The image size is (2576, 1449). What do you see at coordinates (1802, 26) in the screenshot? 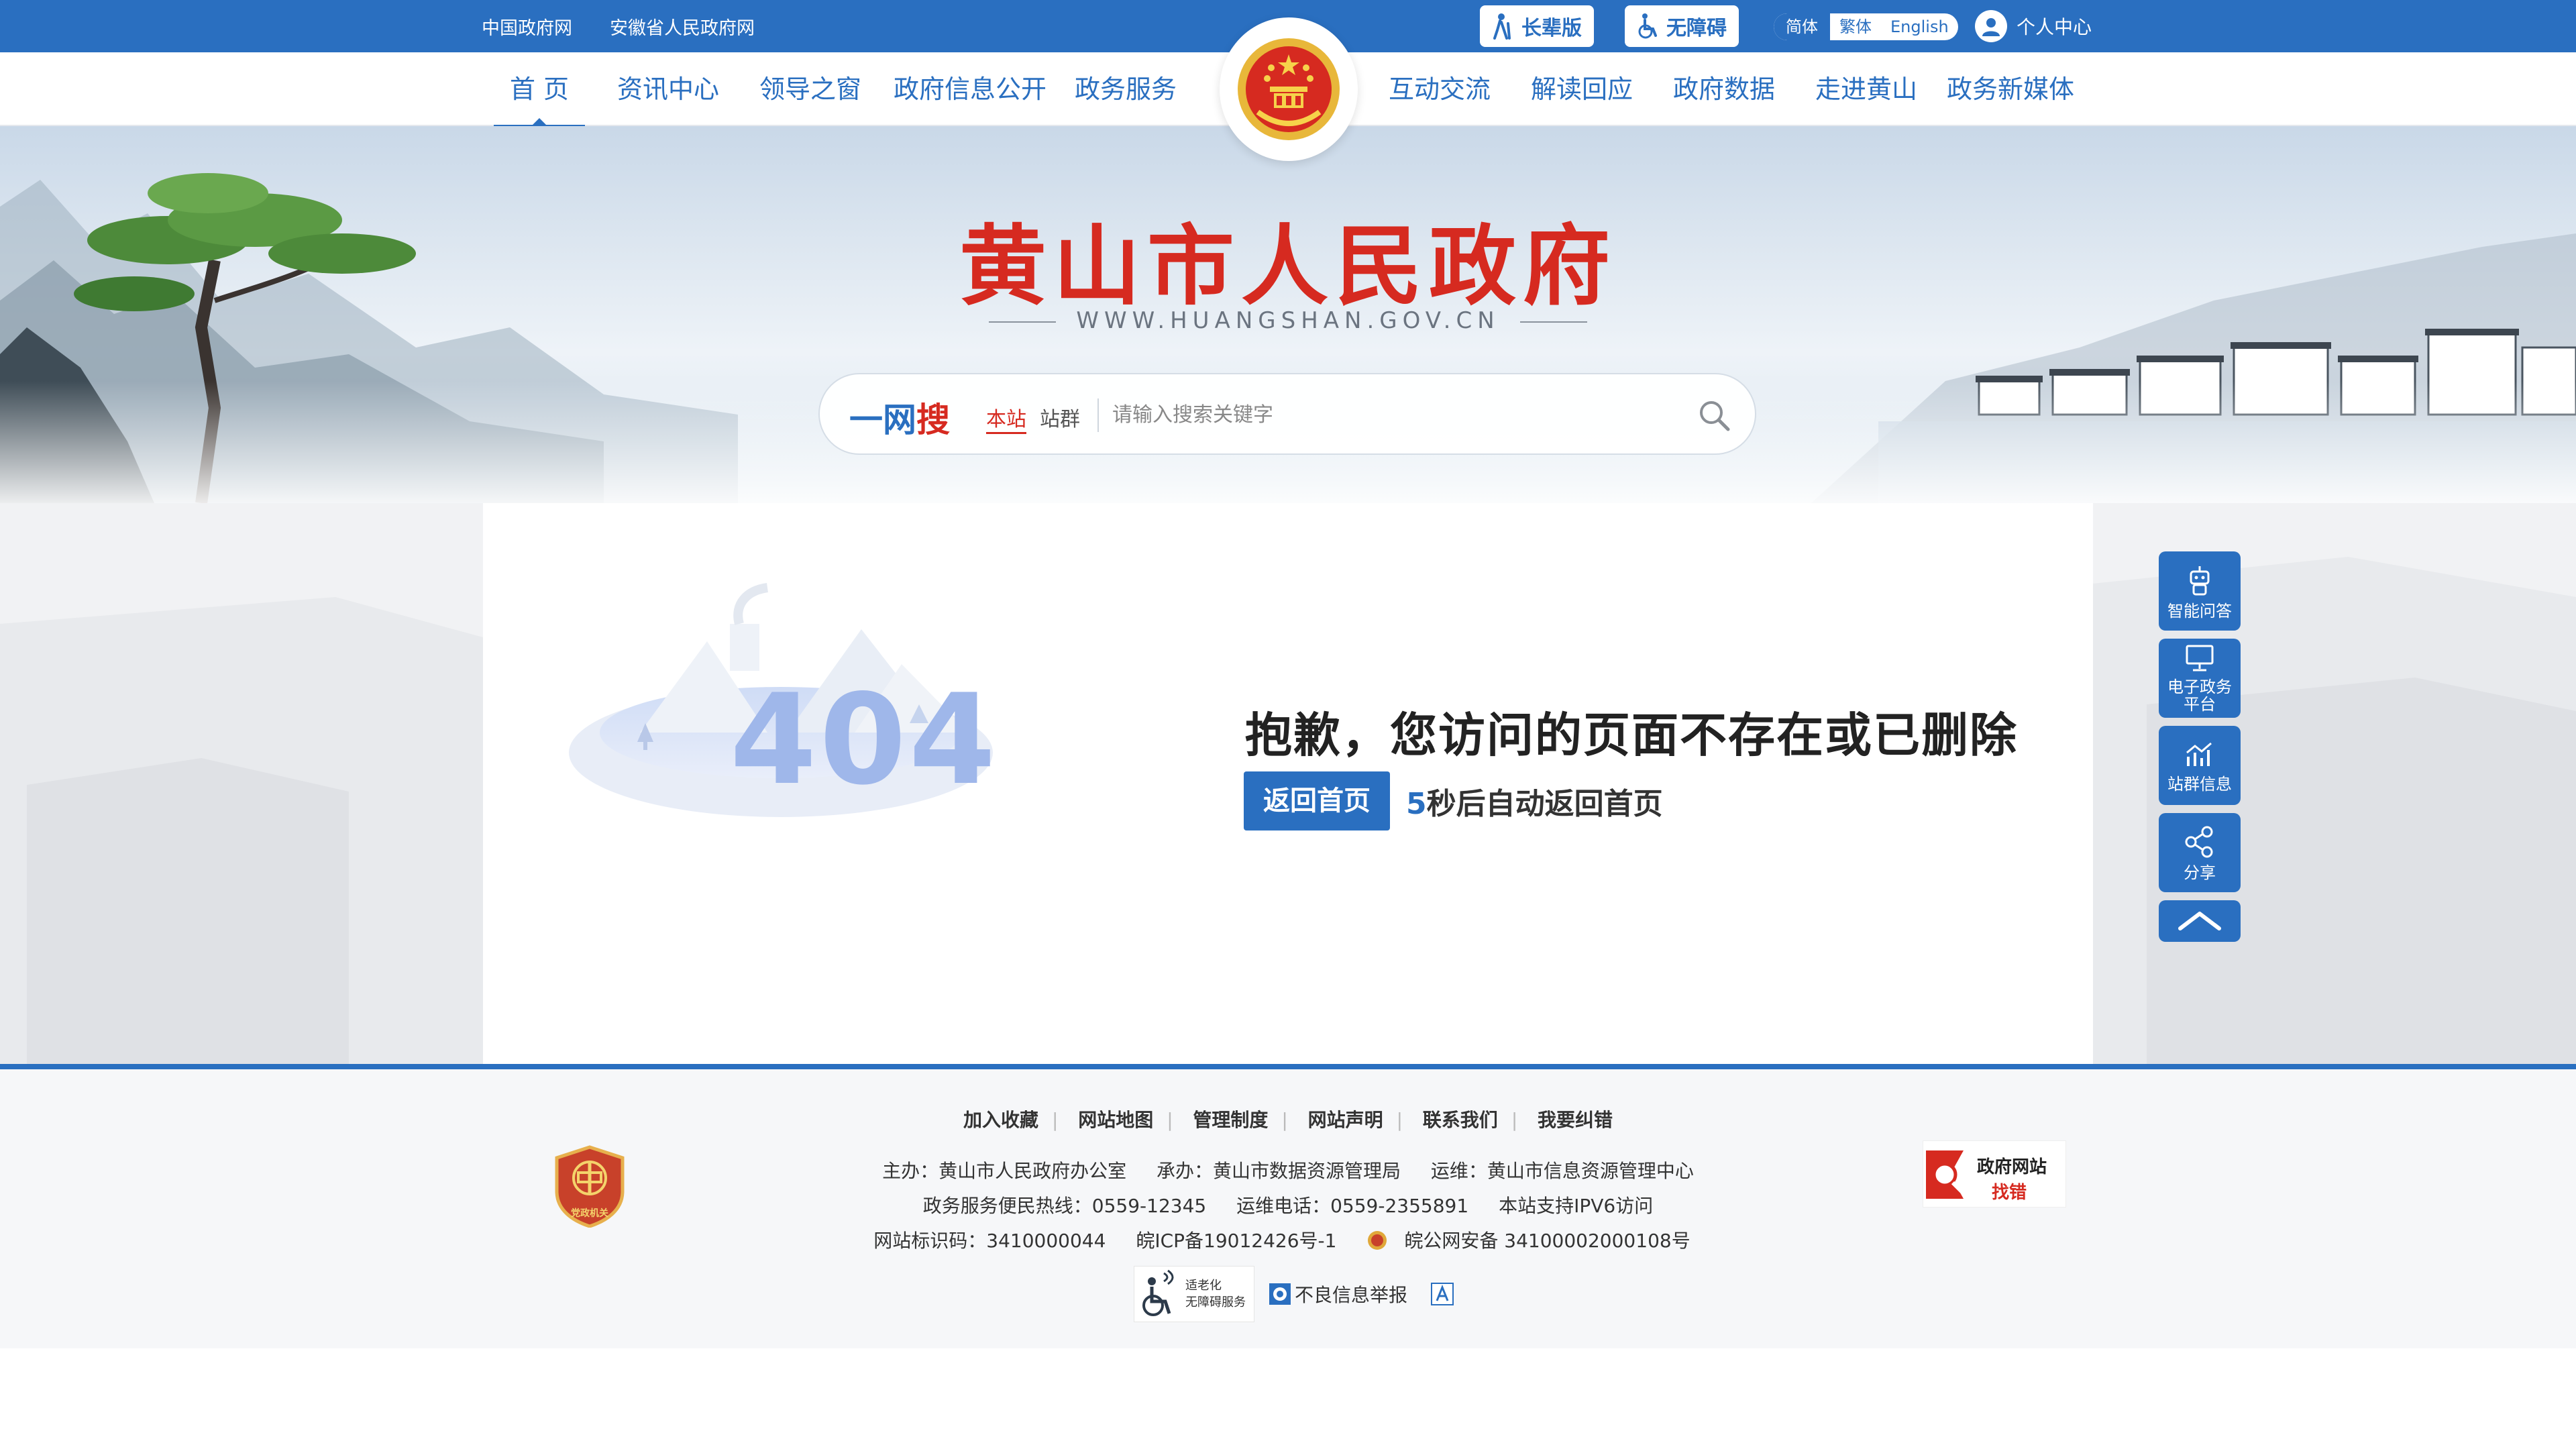
I see `lang-simplified: 简体` at bounding box center [1802, 26].